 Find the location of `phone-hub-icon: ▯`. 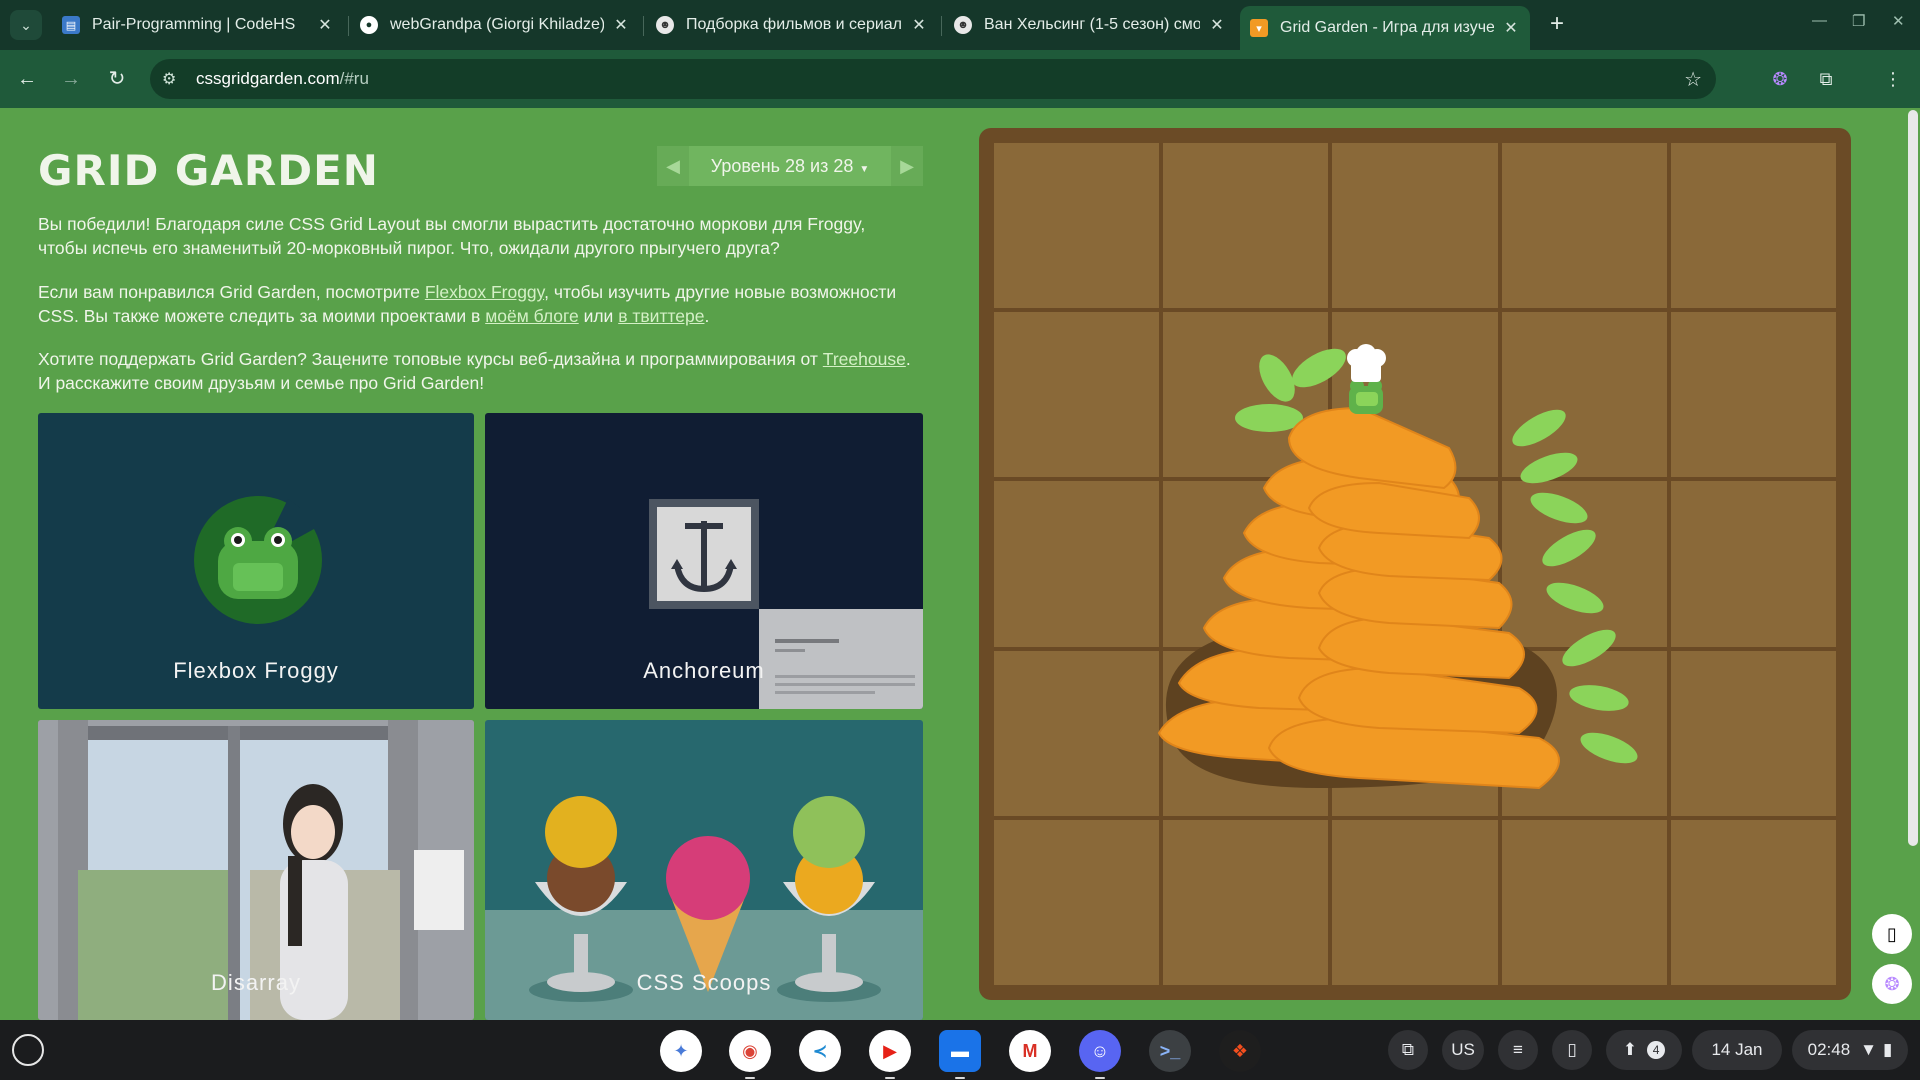

phone-hub-icon: ▯ is located at coordinates (1572, 1050).